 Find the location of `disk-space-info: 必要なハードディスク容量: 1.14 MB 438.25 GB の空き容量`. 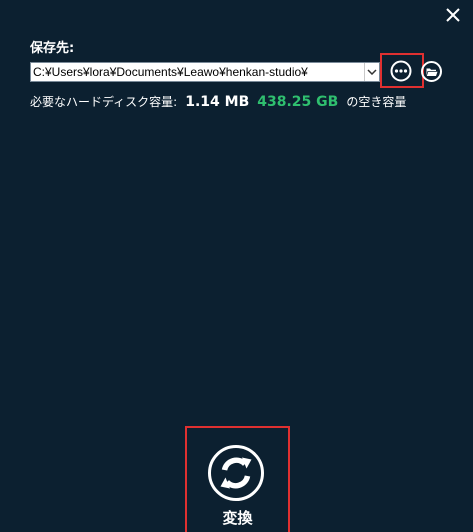

disk-space-info: 必要なハードディスク容量: 1.14 MB 438.25 GB の空き容量 is located at coordinates (218, 102).